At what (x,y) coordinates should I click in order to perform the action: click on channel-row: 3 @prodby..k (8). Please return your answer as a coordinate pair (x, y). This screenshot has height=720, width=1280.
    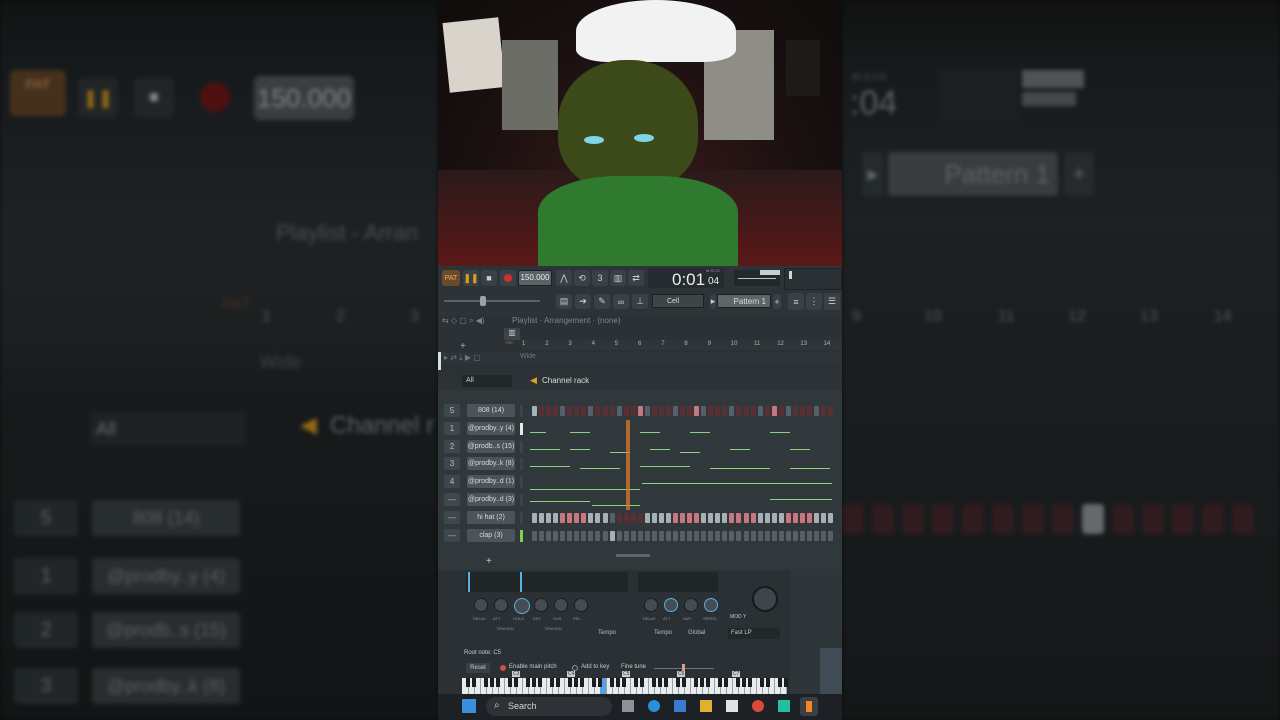
    Looking at the image, I should click on (640, 465).